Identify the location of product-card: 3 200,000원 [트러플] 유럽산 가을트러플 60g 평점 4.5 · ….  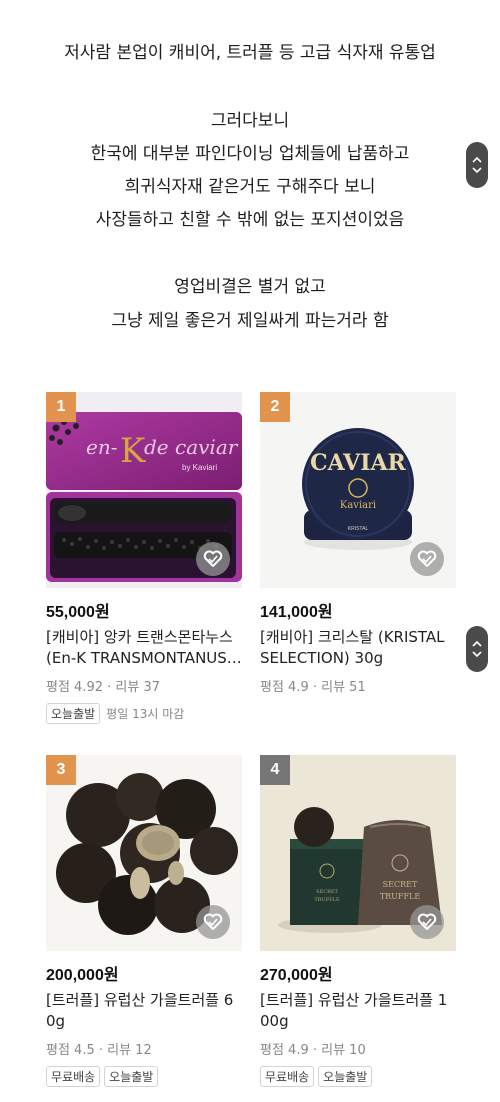
(144, 921).